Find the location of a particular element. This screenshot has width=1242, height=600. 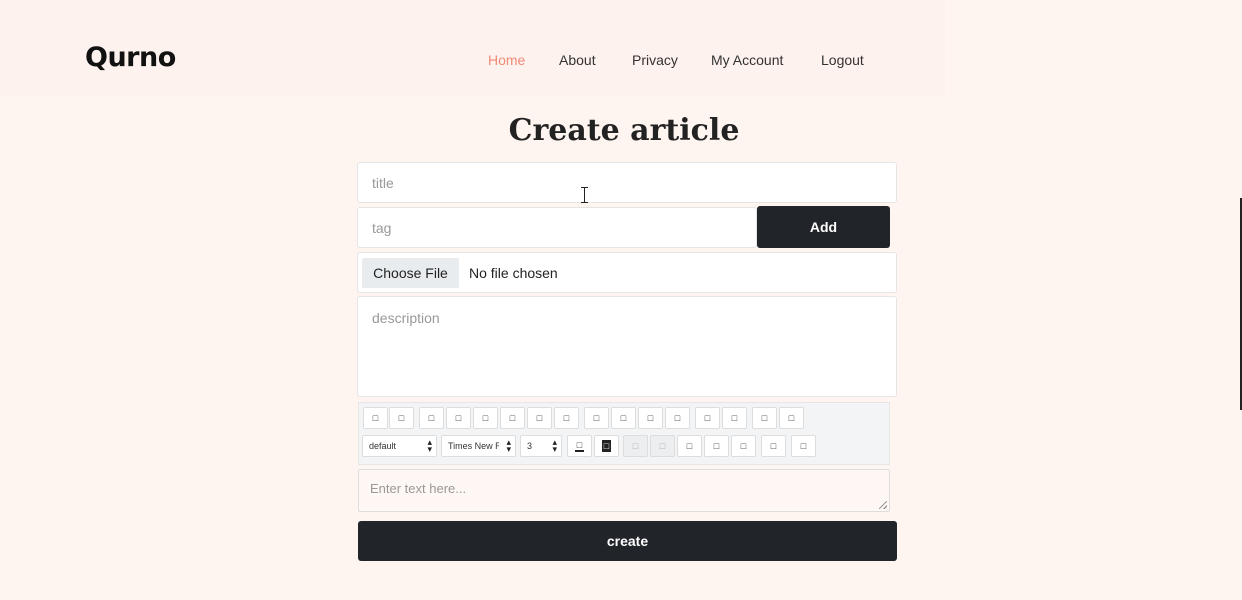

size-select-value: 3 is located at coordinates (530, 446).